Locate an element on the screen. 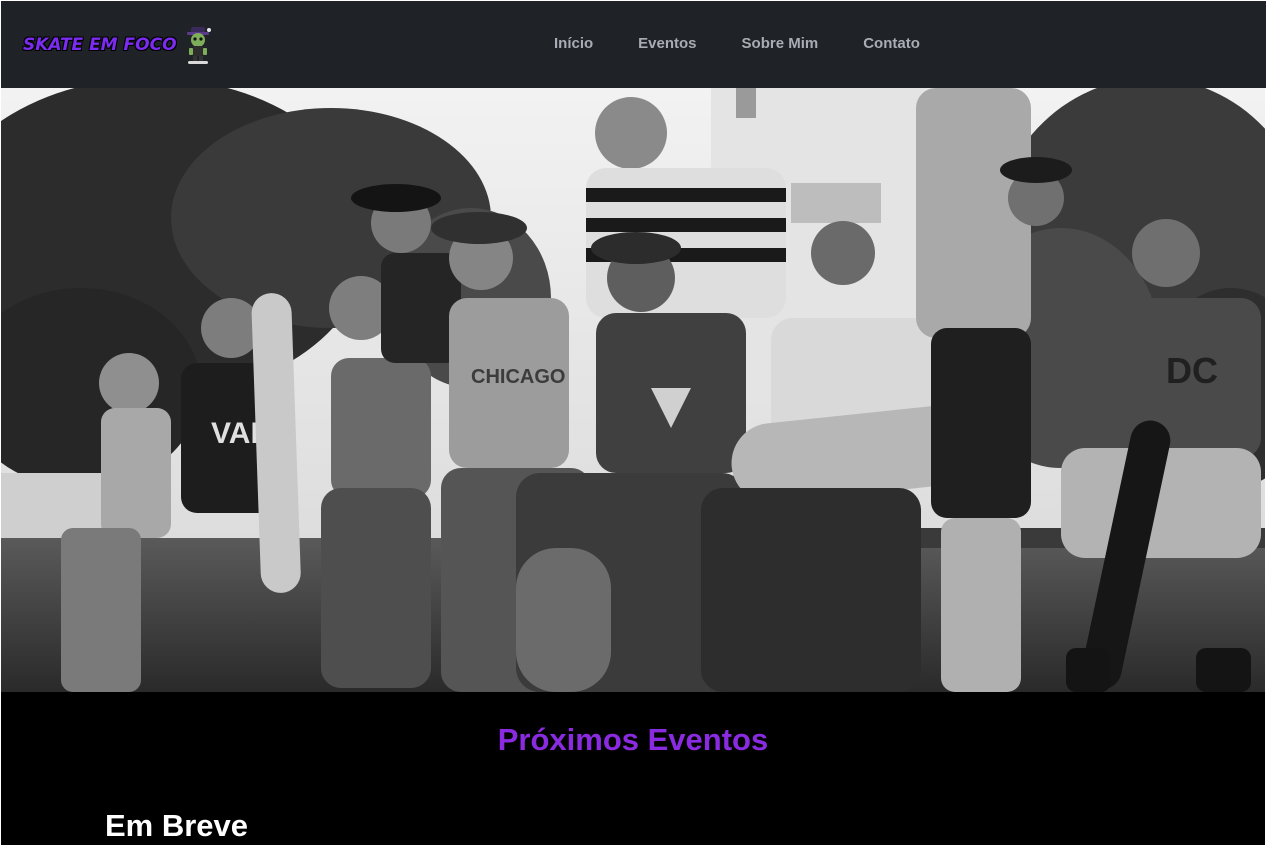  svg-text: CHICAGO is located at coordinates (518, 377).